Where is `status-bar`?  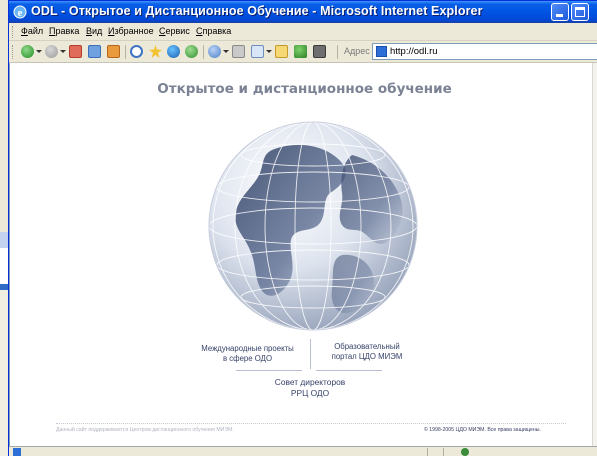
status-bar is located at coordinates (303, 451).